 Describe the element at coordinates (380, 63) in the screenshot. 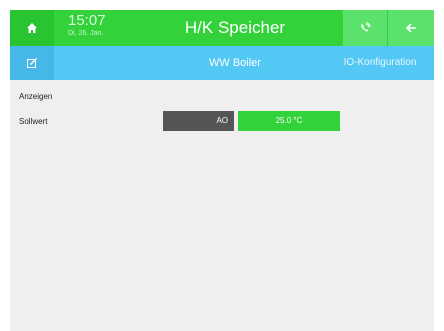

I see `io-configuration-link: IO-Konfiguration` at that location.